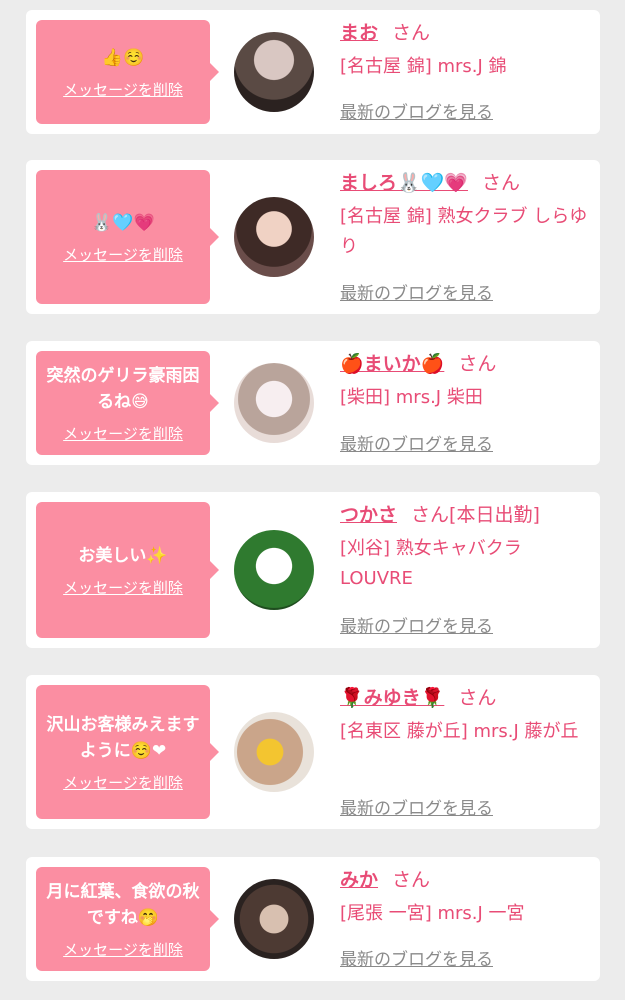 The image size is (625, 1000). I want to click on message-bubble: 👍☺️ メッセージを削除, so click(127, 72).